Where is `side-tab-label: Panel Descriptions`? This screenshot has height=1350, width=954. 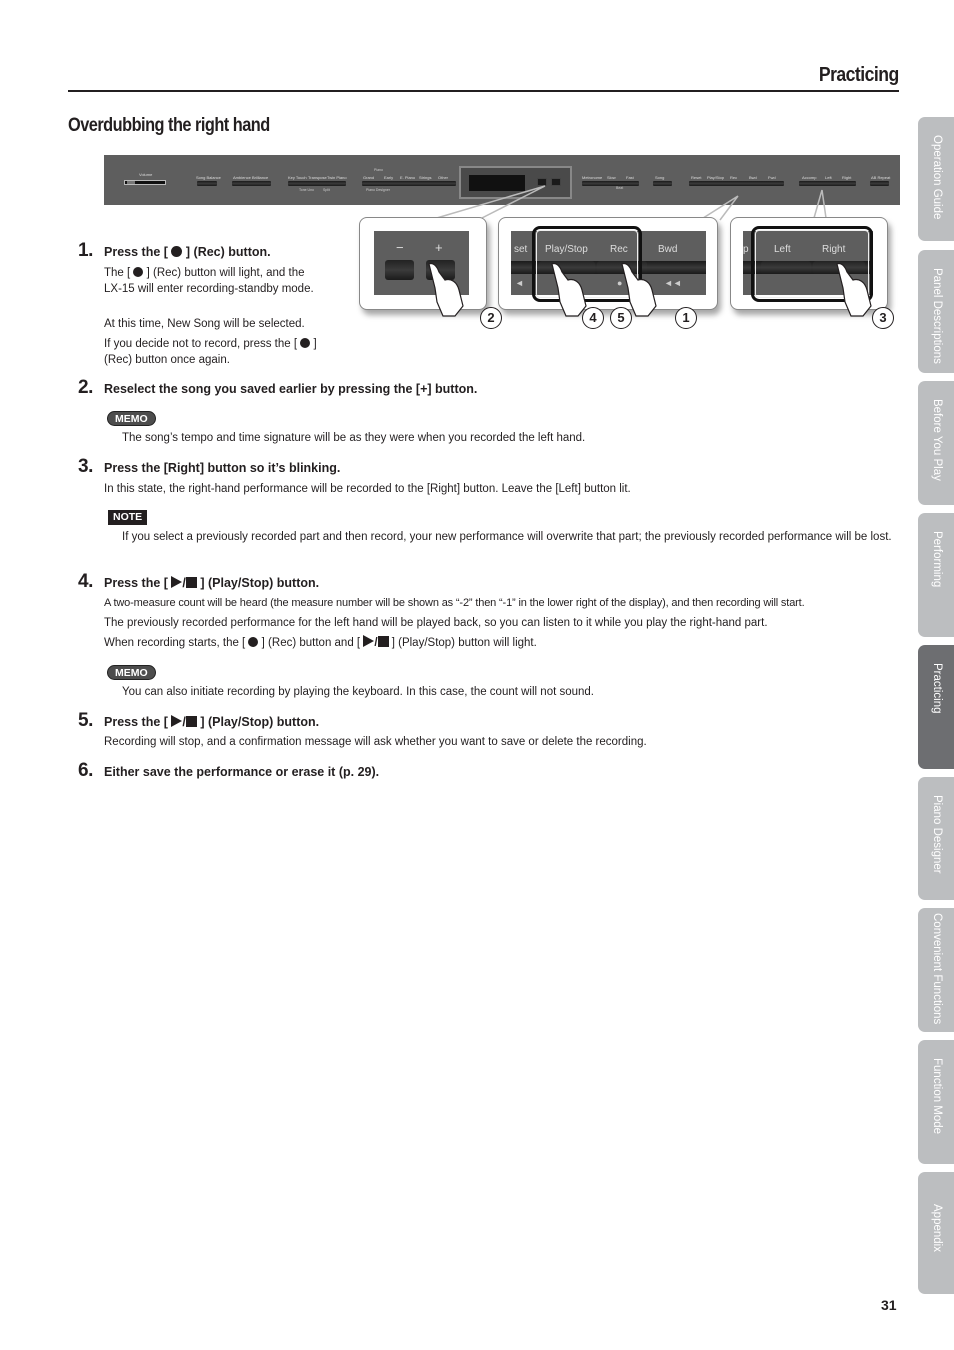
side-tab-label: Panel Descriptions is located at coordinates (936, 316).